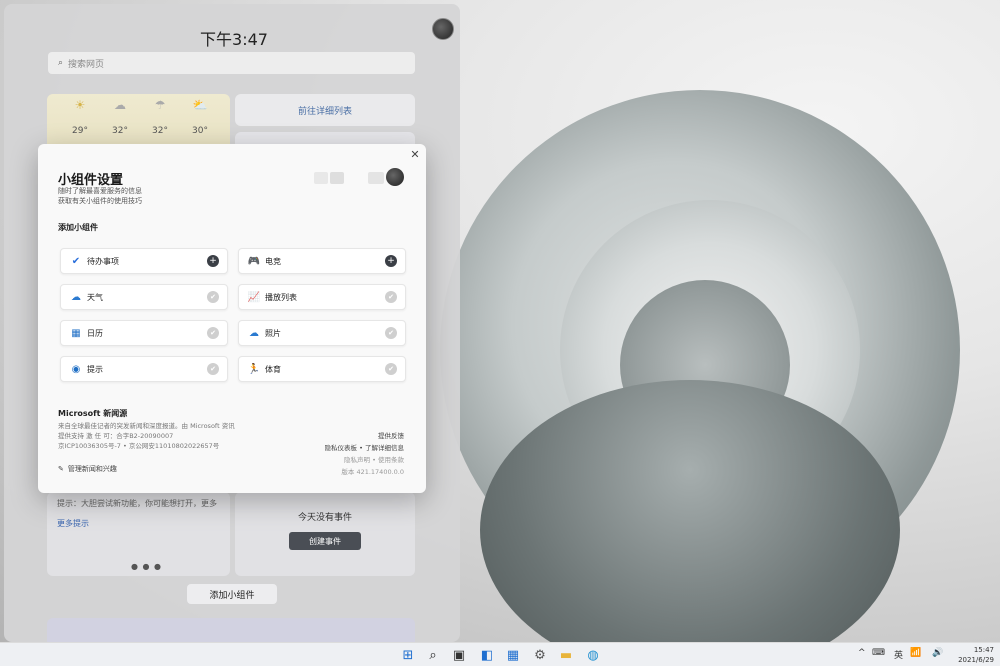 This screenshot has width=1000, height=666. I want to click on news-feed-strip, so click(231, 630).